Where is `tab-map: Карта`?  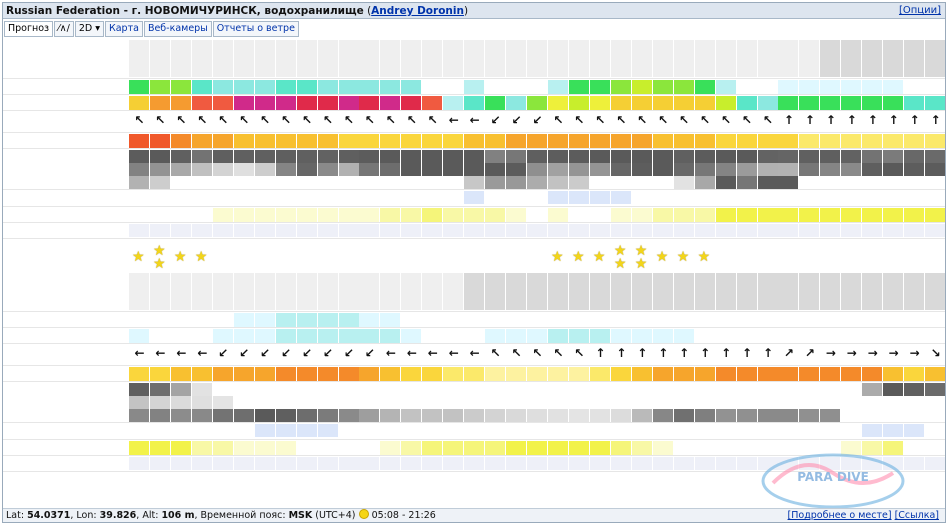 tab-map: Карта is located at coordinates (123, 29).